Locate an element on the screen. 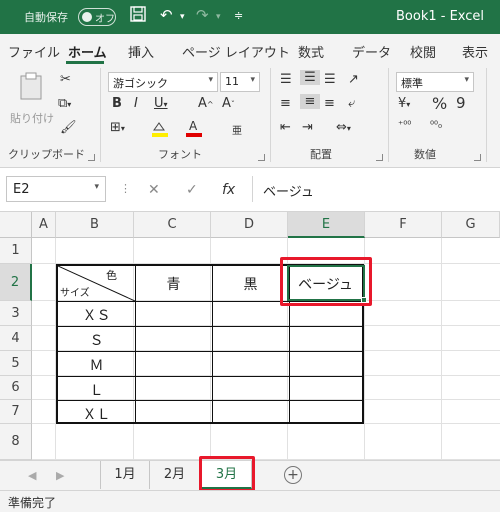 The width and height of the screenshot is (500, 512). increase-decimal-icon: ⁺⁰⁰ is located at coordinates (404, 125).